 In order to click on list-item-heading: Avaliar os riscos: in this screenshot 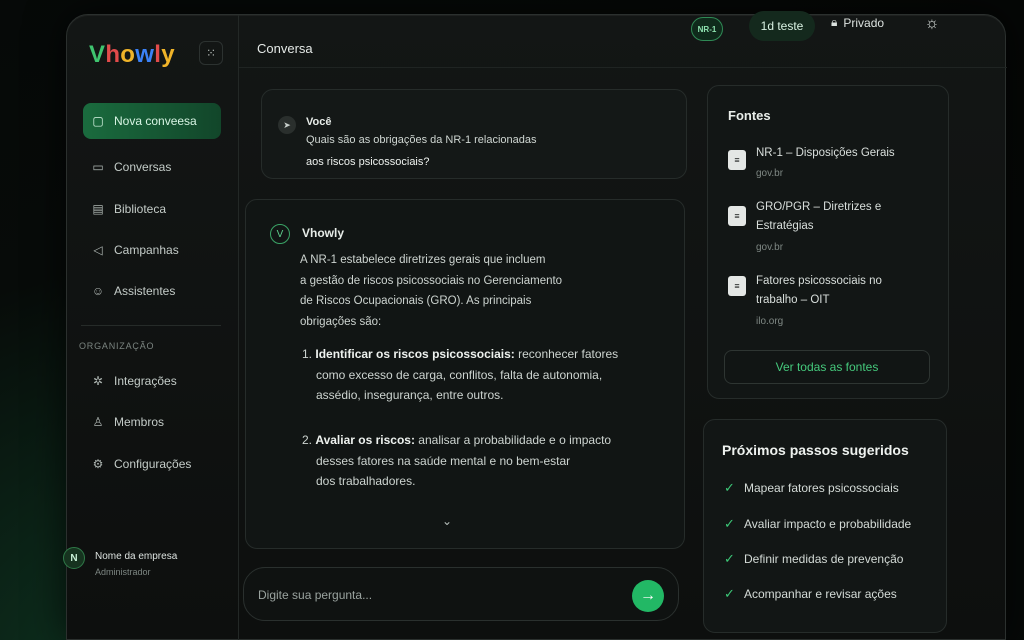, I will do `click(365, 440)`.